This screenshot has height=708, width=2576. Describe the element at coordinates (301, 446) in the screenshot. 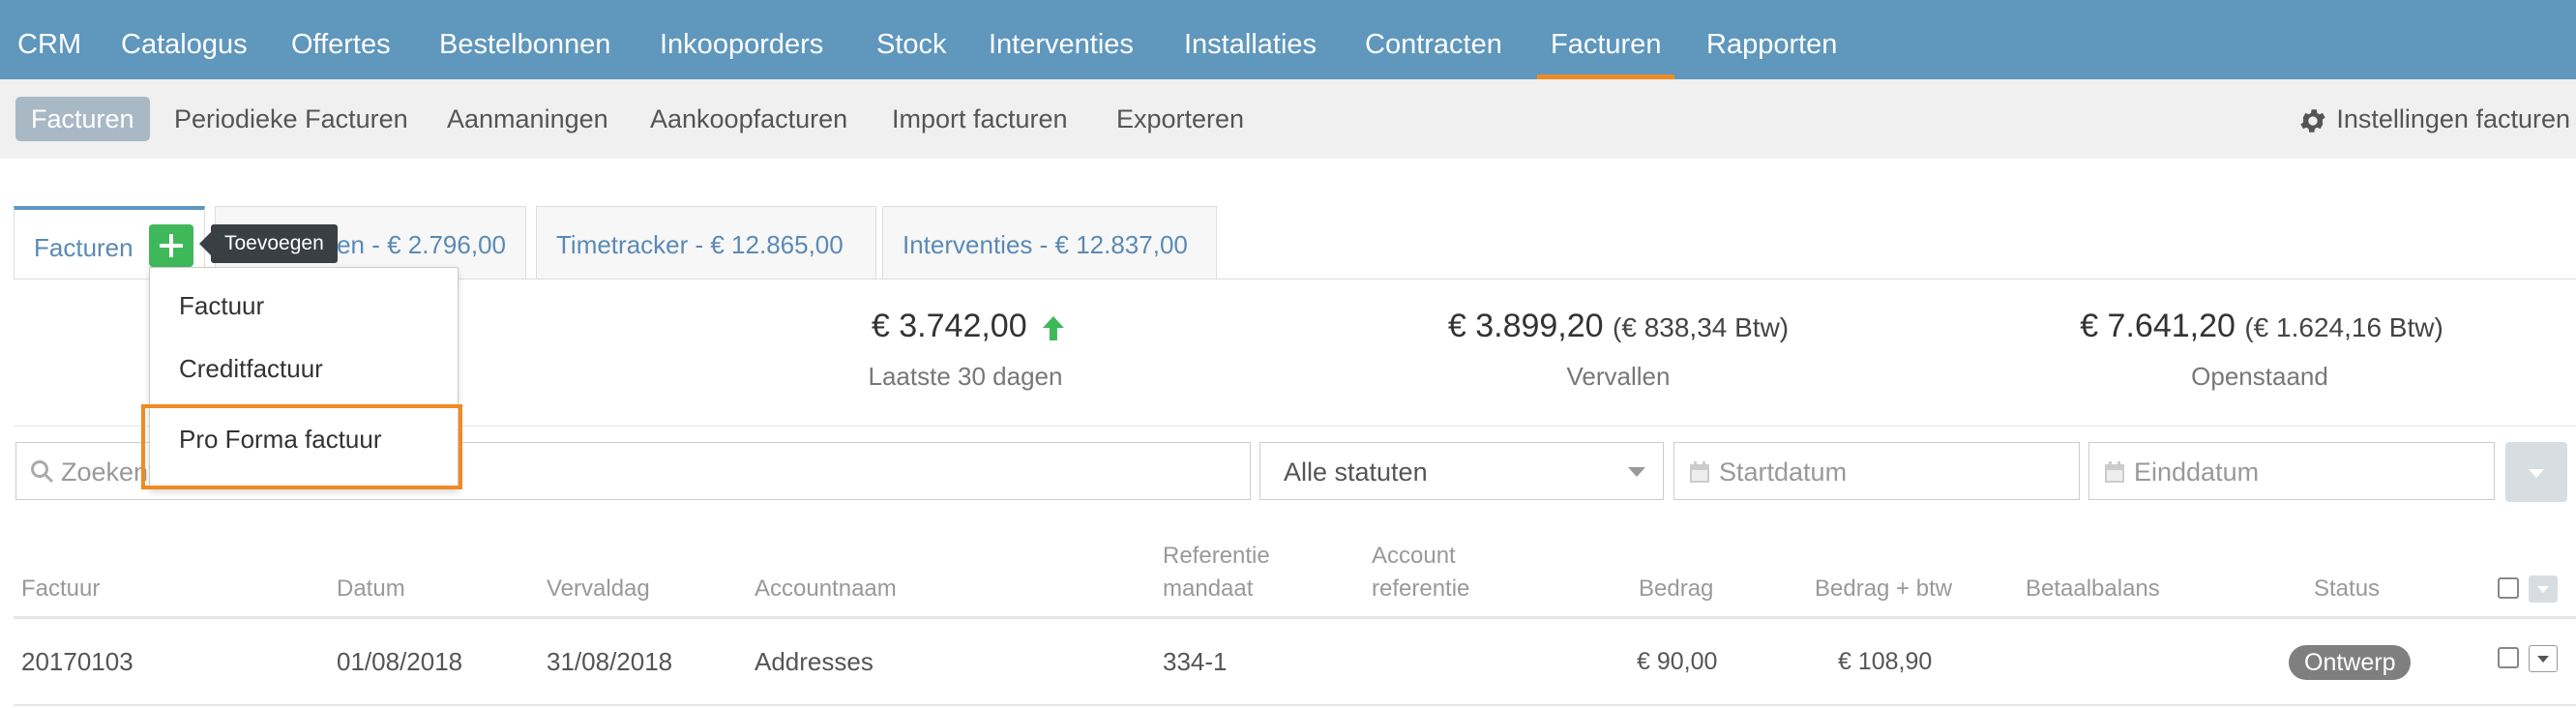

I see `highlight-box` at that location.